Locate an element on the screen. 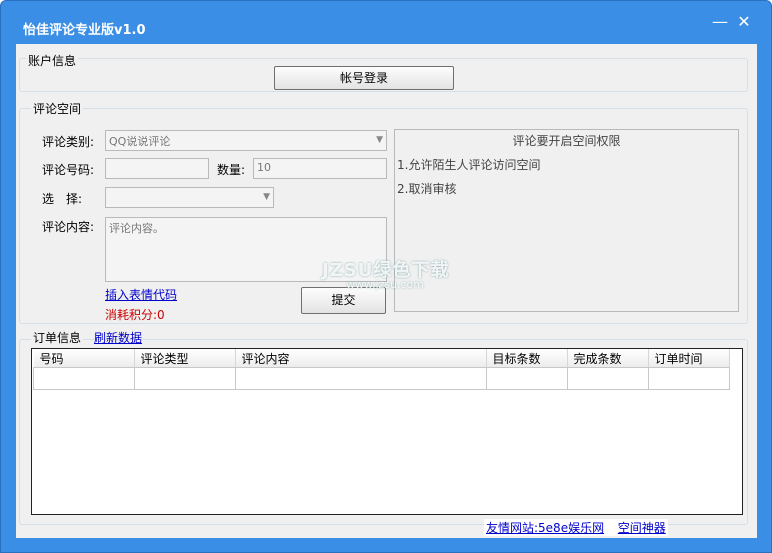 This screenshot has width=772, height=553. insert-emoji-link: 插入表情代码 is located at coordinates (141, 294).